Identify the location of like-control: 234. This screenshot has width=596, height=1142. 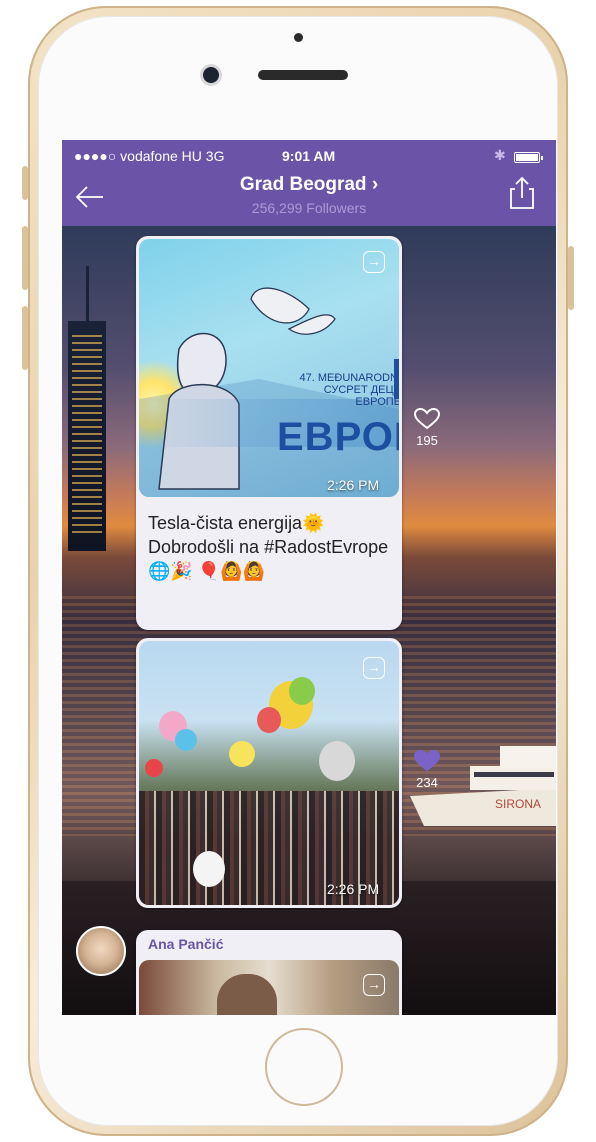
(427, 770).